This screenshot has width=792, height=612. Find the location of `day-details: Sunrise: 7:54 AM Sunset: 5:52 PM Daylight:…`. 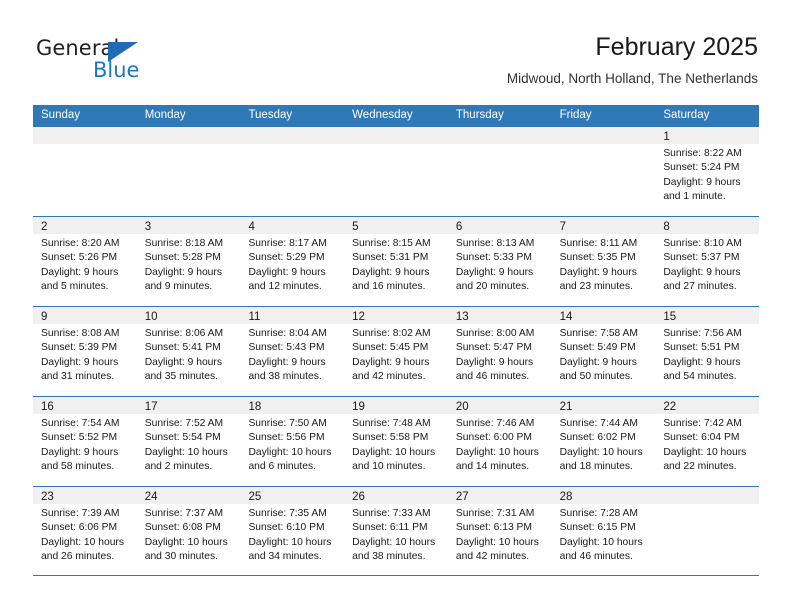

day-details: Sunrise: 7:54 AM Sunset: 5:52 PM Daylight:… is located at coordinates (85, 444).